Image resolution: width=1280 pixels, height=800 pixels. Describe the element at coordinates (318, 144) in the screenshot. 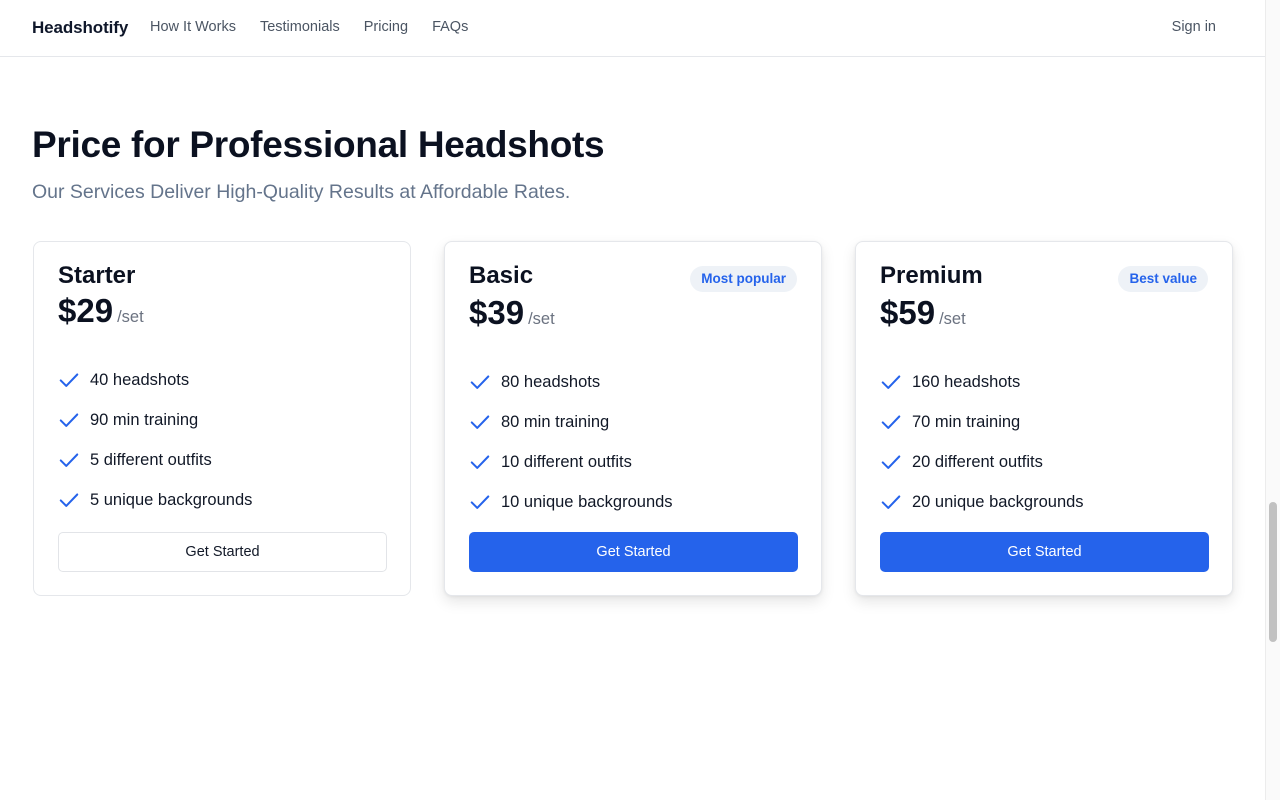

I see `page-title: Price for Professional Headshots` at that location.